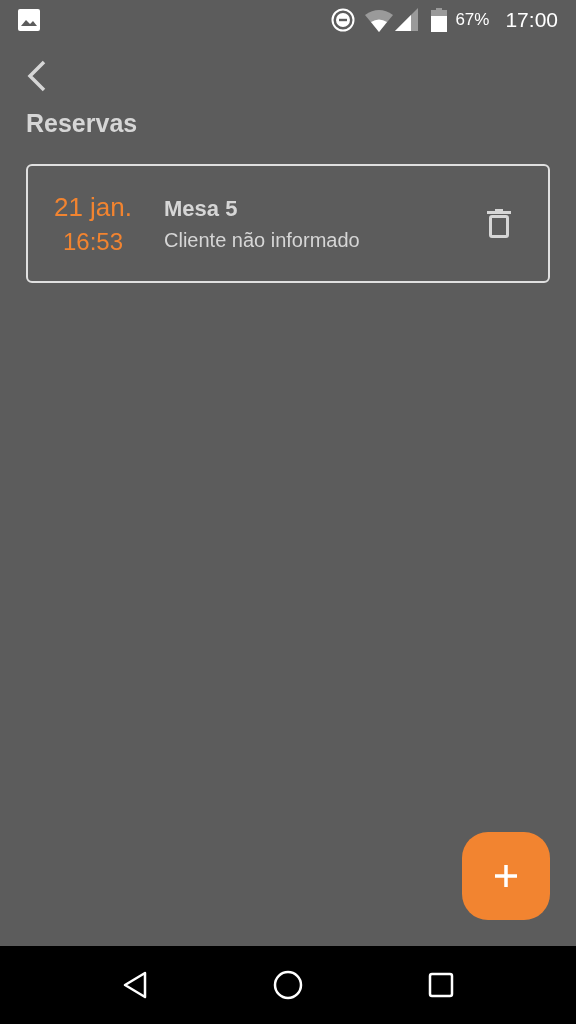 This screenshot has height=1024, width=576. What do you see at coordinates (201, 208) in the screenshot?
I see `table-name: Mesa 5` at bounding box center [201, 208].